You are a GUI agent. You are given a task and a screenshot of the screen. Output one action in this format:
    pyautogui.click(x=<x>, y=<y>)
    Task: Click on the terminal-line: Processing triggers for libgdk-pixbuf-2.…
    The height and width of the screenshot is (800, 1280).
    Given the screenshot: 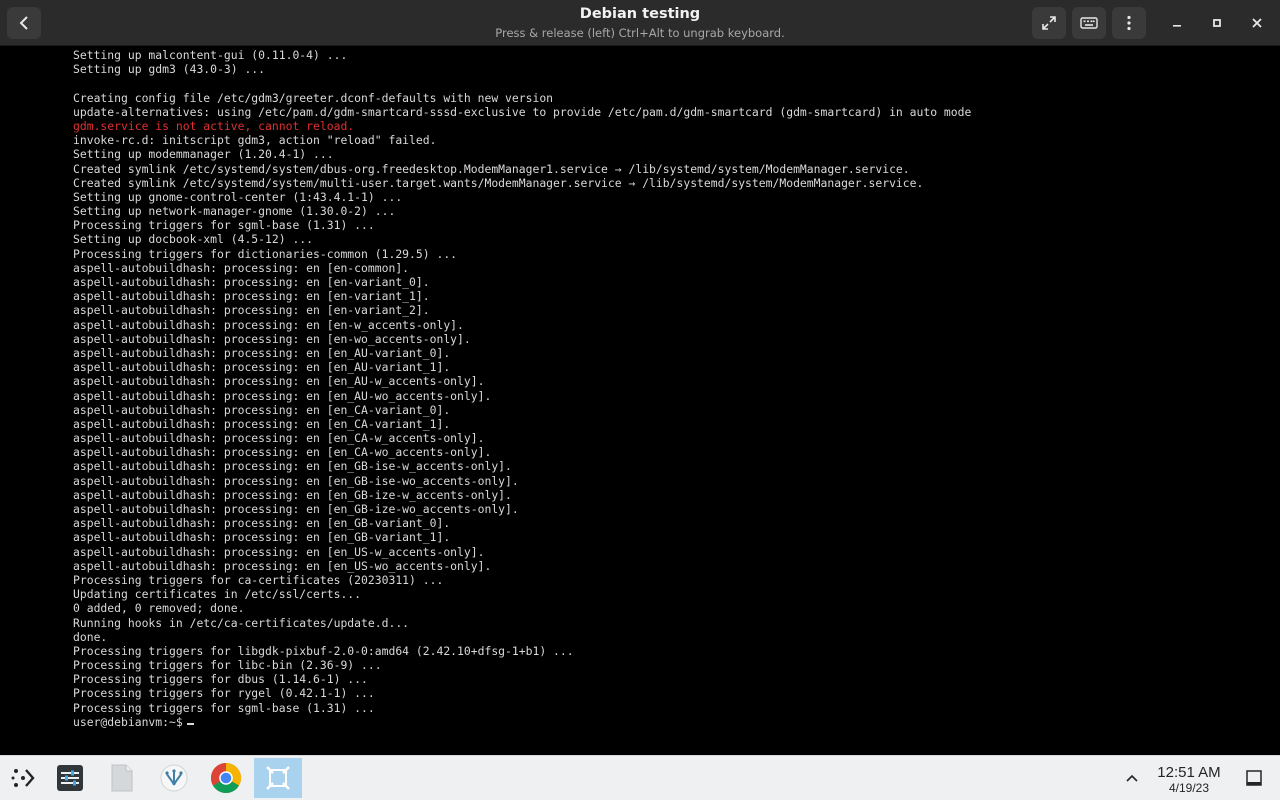 What is the action you would take?
    pyautogui.click(x=323, y=650)
    